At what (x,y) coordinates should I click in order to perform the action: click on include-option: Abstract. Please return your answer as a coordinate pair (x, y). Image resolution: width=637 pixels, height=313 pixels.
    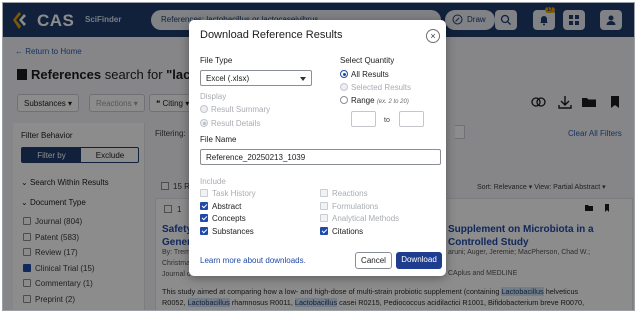
    Looking at the image, I should click on (221, 206).